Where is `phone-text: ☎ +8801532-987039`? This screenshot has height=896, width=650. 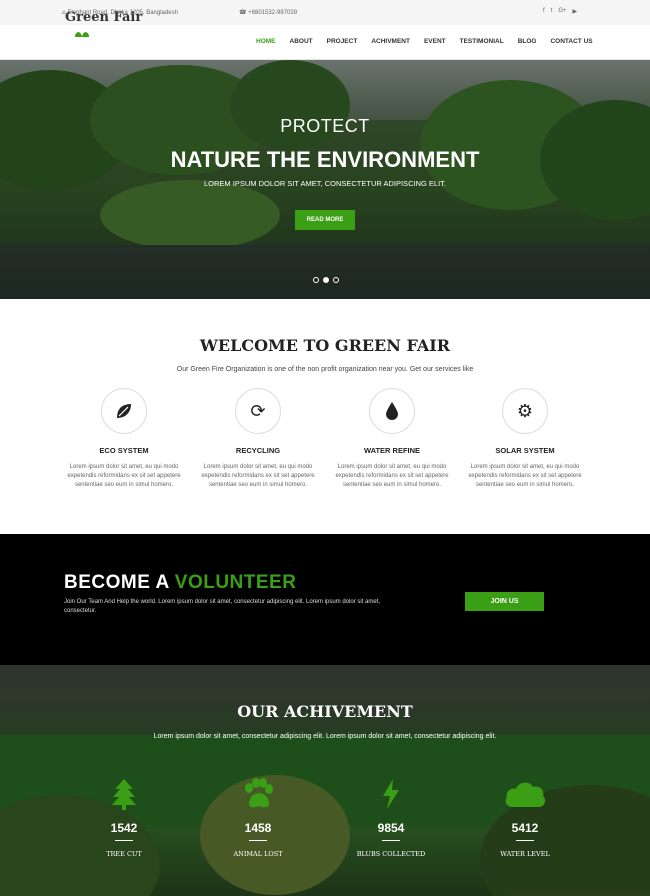 phone-text: ☎ +8801532-987039 is located at coordinates (268, 12).